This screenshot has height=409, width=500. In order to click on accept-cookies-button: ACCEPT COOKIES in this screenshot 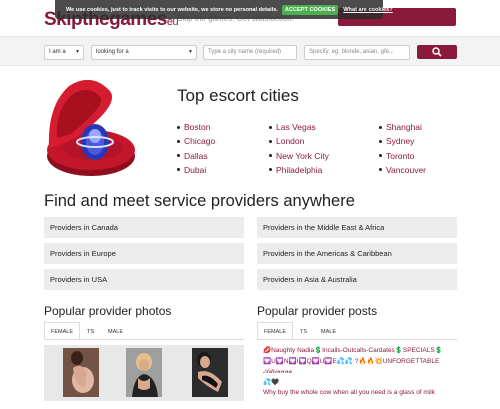, I will do `click(310, 9)`.